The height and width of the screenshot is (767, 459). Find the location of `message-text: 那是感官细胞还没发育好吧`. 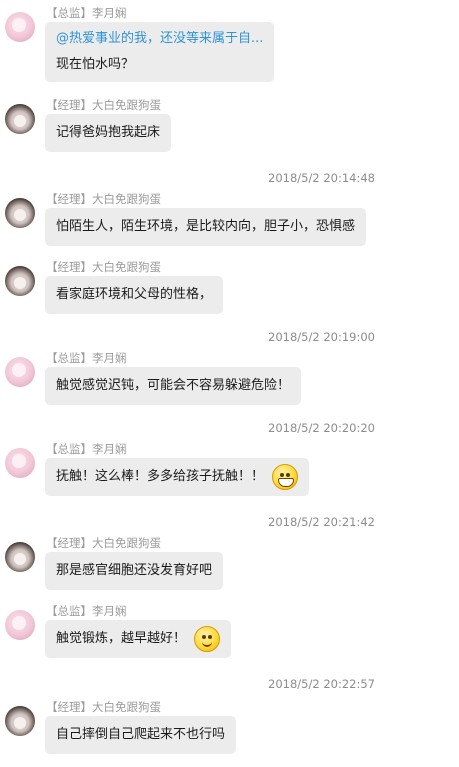

message-text: 那是感官细胞还没发育好吧 is located at coordinates (134, 570).